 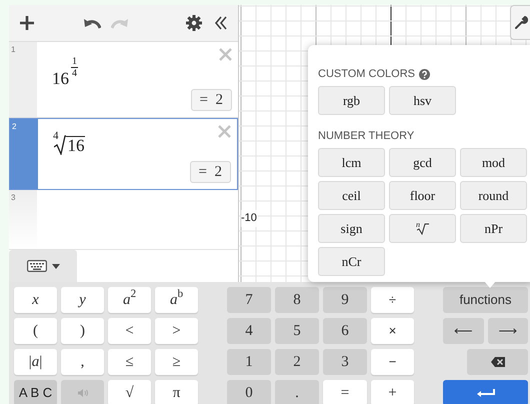 I want to click on undo-icon, so click(x=92, y=23).